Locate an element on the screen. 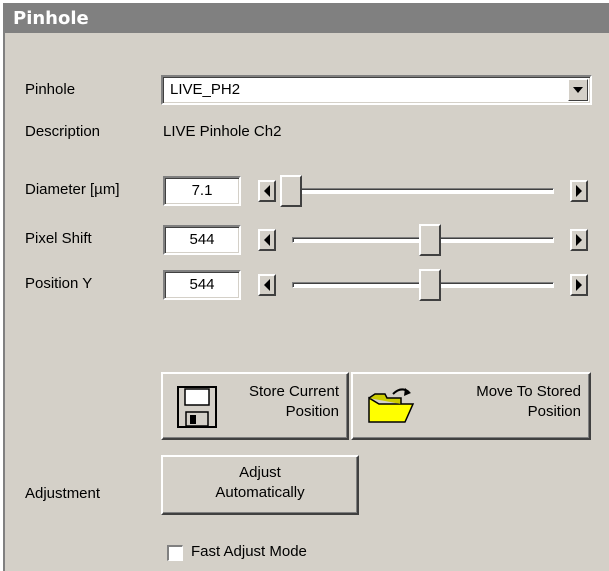  store-button-line1: Store Current is located at coordinates (293, 391).